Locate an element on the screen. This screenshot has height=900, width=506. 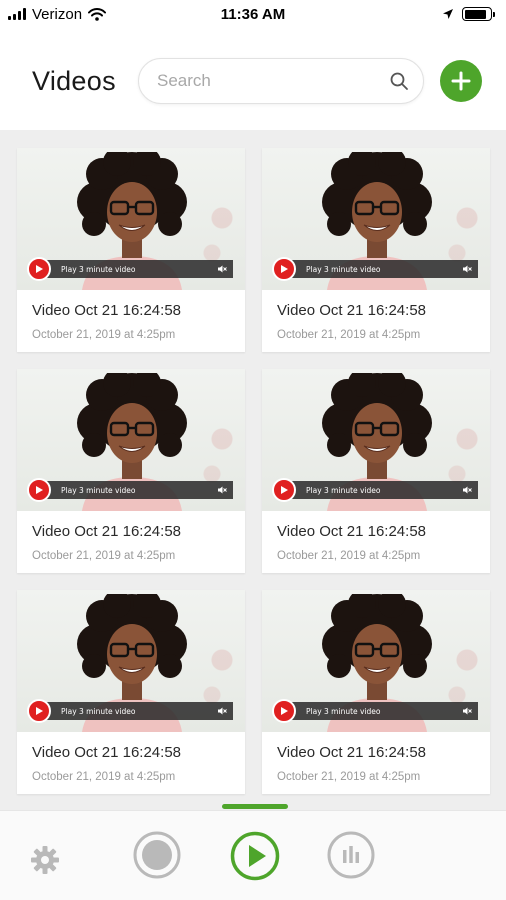
status-bar: Verizon 11:36 AM is located at coordinates (253, 14).